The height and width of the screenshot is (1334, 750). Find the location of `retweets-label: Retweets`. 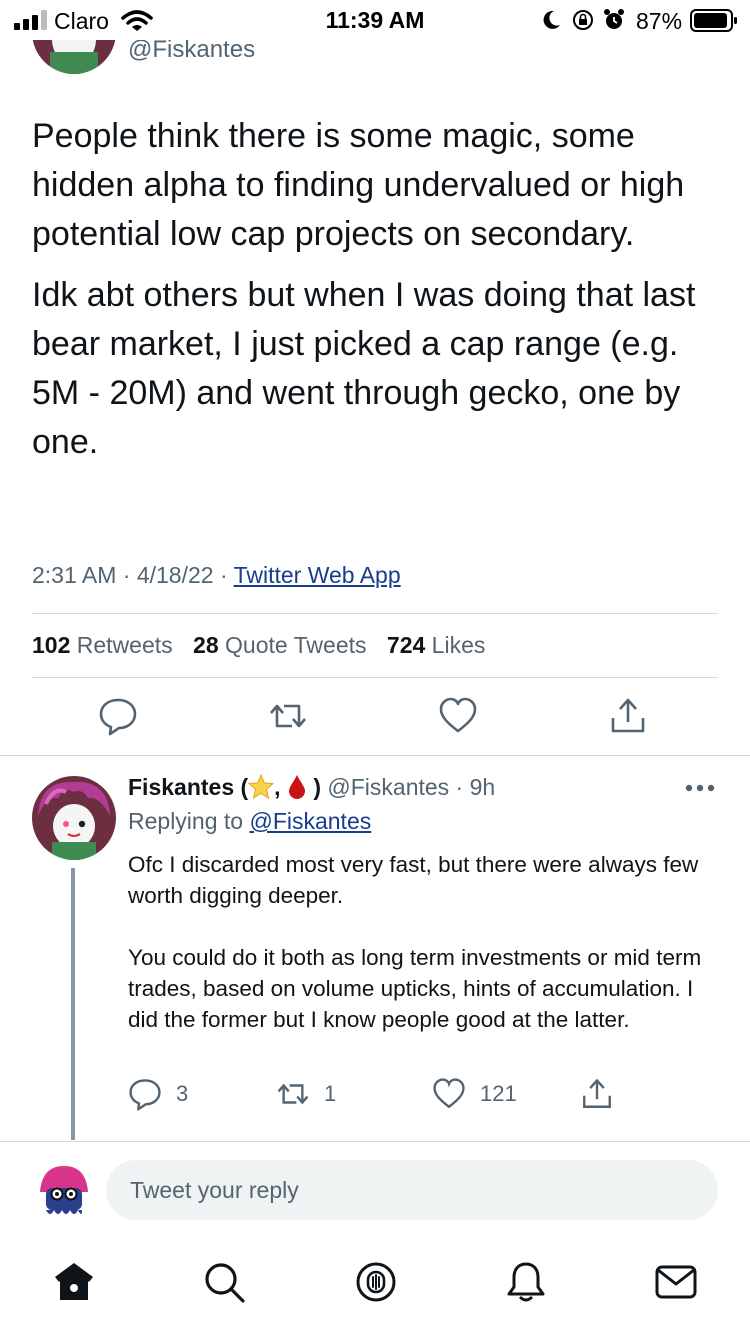

retweets-label: Retweets is located at coordinates (124, 645).